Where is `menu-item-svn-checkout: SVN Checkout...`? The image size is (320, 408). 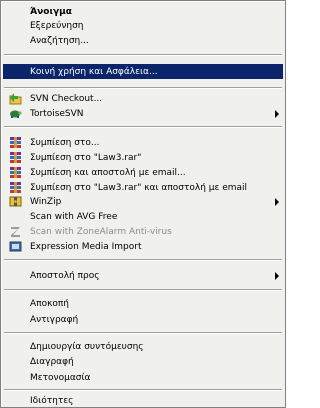
menu-item-svn-checkout: SVN Checkout... is located at coordinates (143, 98).